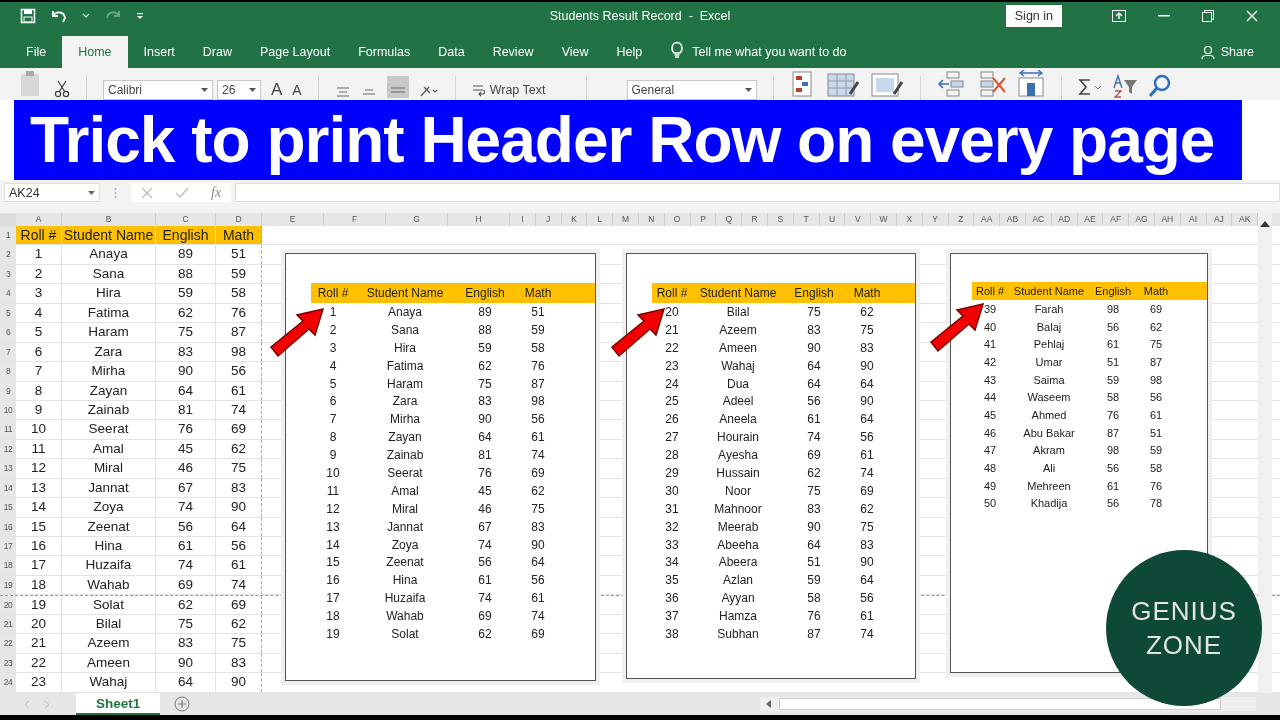 This screenshot has height=720, width=1280. Describe the element at coordinates (140, 16) in the screenshot. I see `customize-icon` at that location.